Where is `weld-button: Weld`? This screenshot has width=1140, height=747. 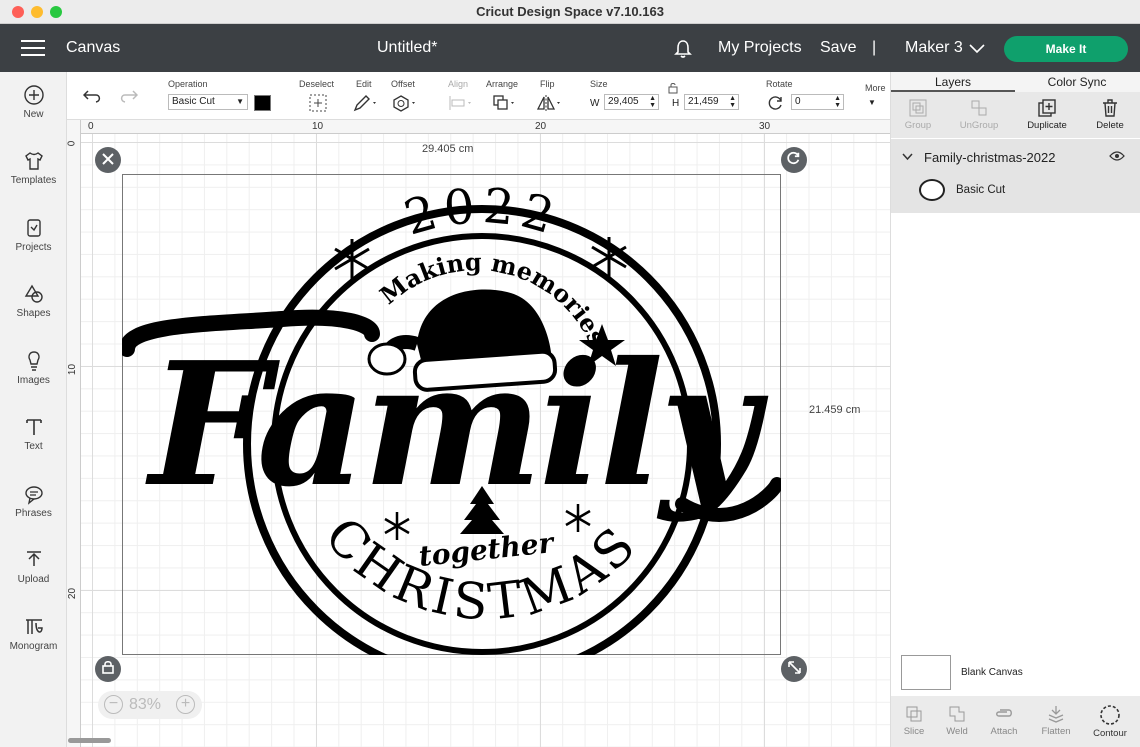
weld-button: Weld is located at coordinates (957, 720).